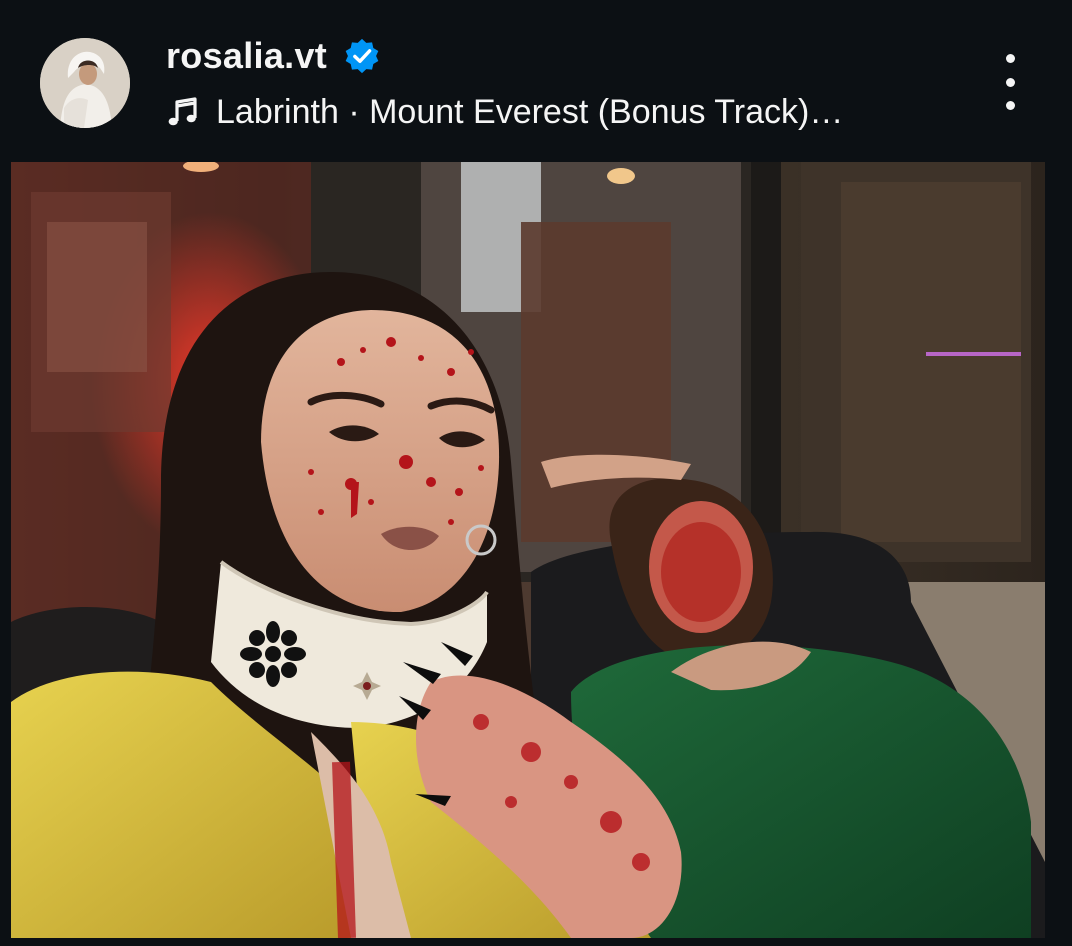 Image resolution: width=1072 pixels, height=946 pixels. I want to click on avatar, so click(85, 83).